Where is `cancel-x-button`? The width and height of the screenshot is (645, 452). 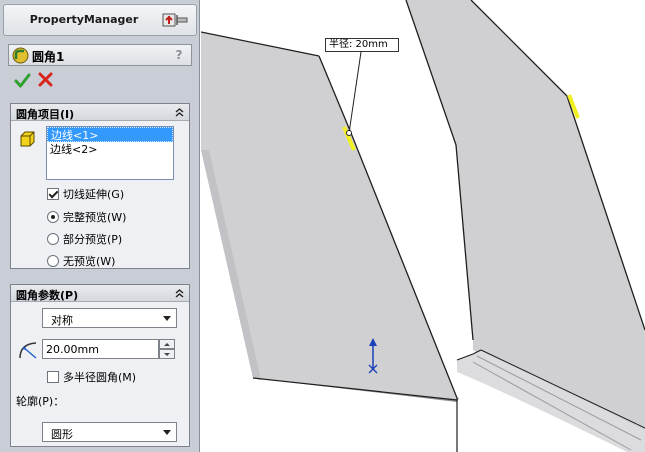
cancel-x-button is located at coordinates (45, 79).